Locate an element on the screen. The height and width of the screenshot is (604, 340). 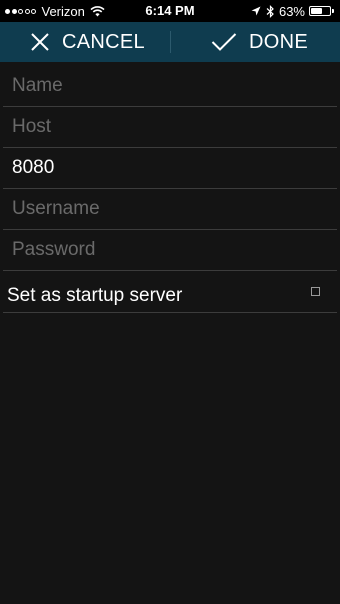
username-input is located at coordinates (172, 209).